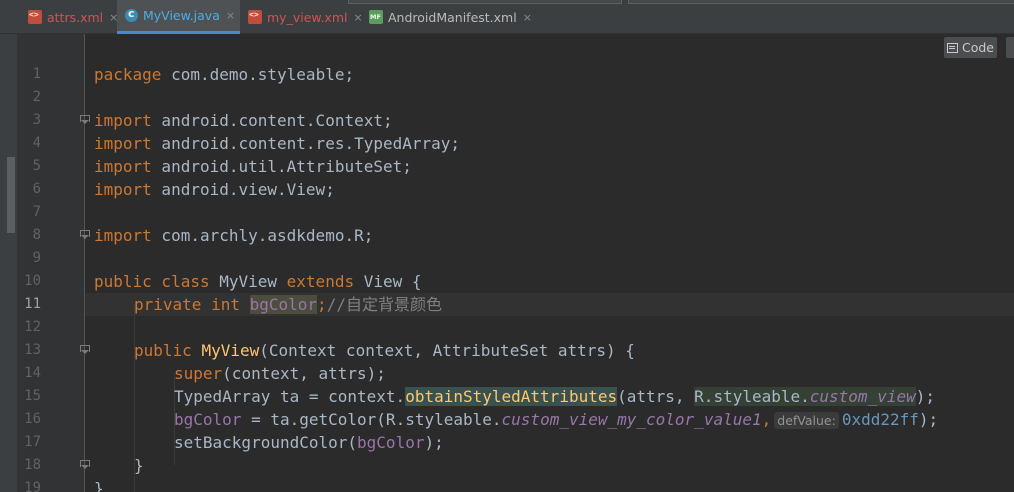  What do you see at coordinates (36, 120) in the screenshot?
I see `line-number: 3` at bounding box center [36, 120].